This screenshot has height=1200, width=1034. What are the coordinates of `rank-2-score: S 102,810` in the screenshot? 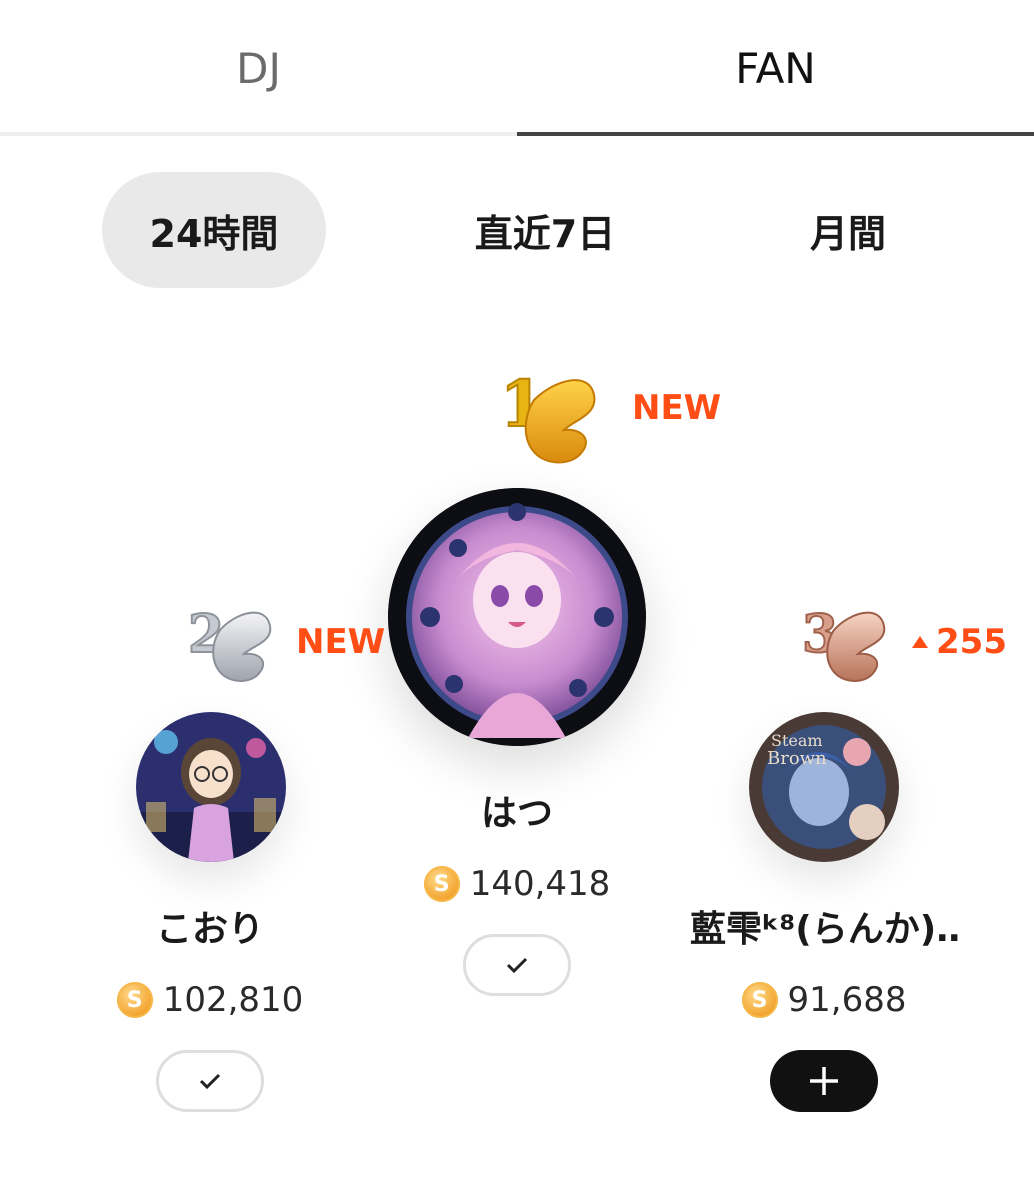 It's located at (210, 1000).